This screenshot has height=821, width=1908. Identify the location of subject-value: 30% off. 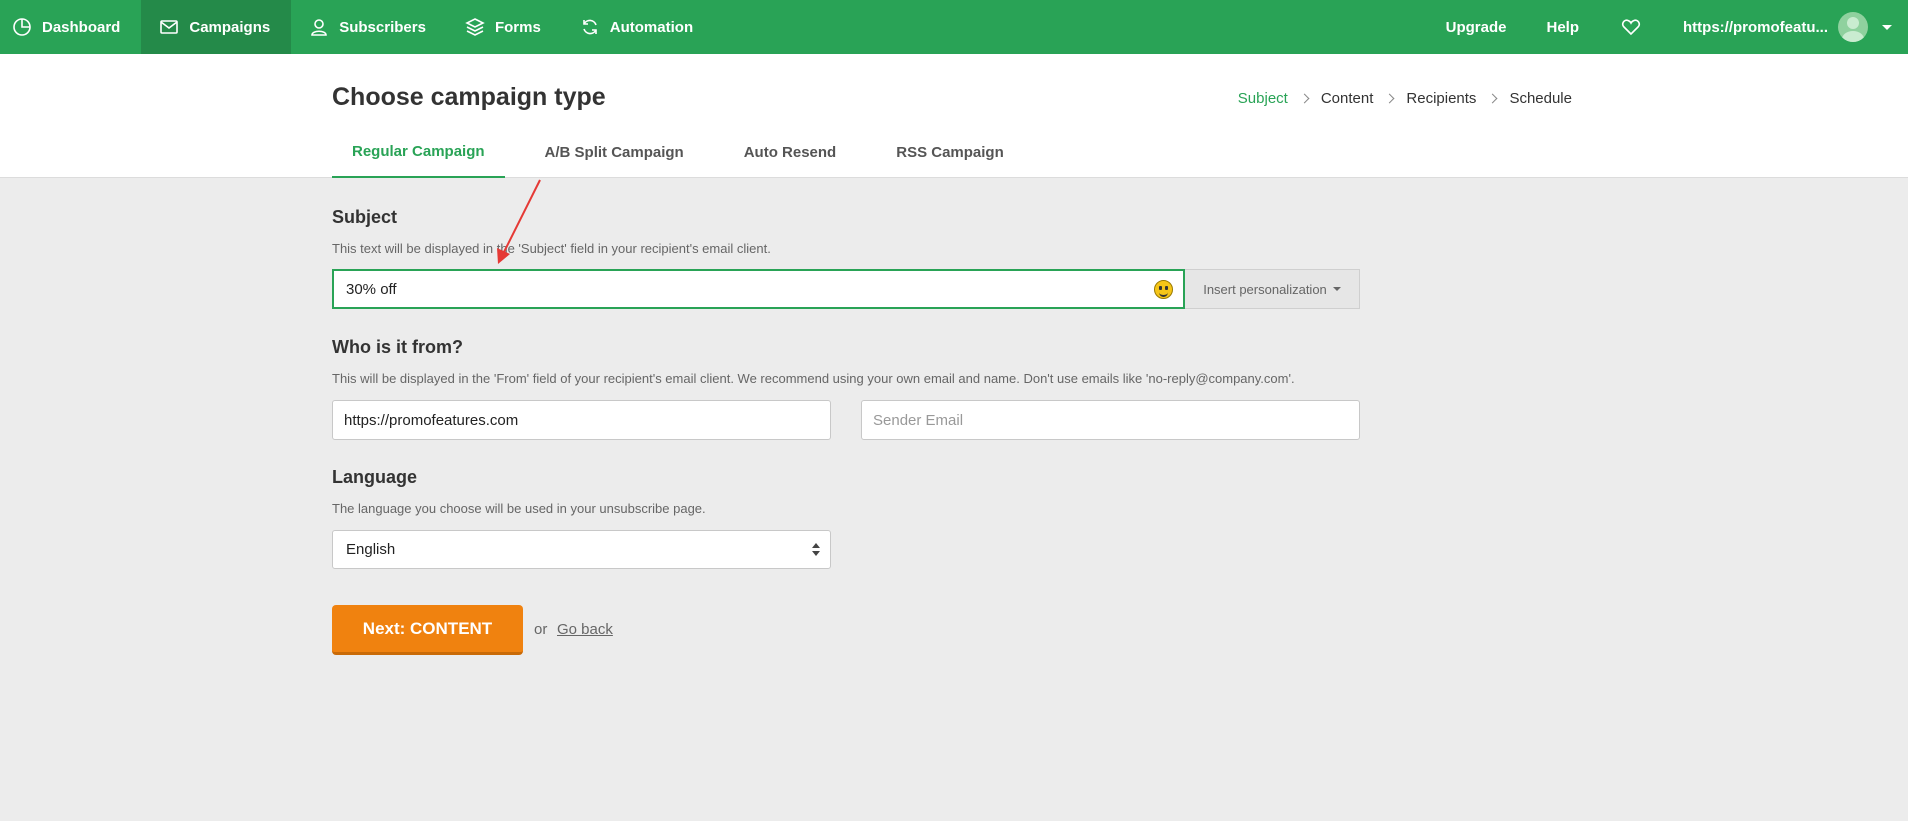
(371, 289).